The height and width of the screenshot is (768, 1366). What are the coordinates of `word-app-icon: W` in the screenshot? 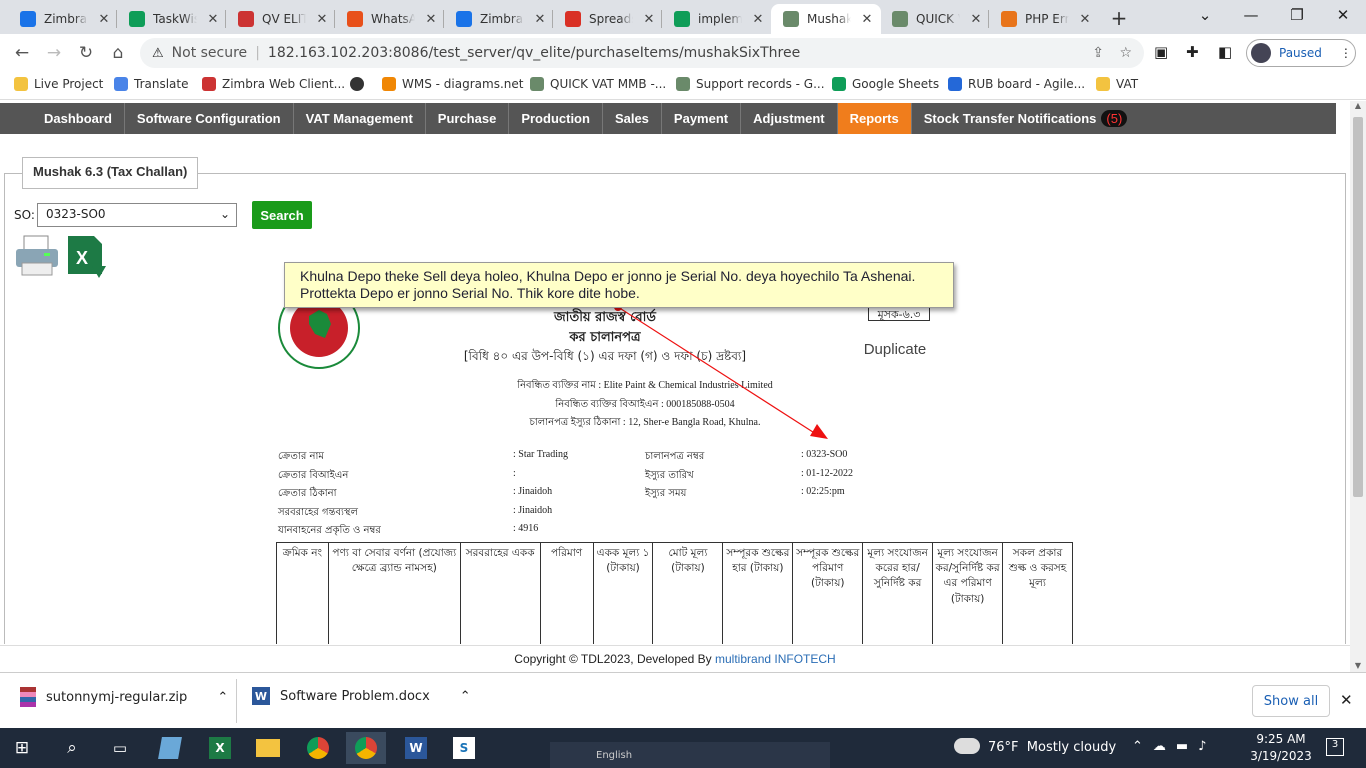 It's located at (416, 748).